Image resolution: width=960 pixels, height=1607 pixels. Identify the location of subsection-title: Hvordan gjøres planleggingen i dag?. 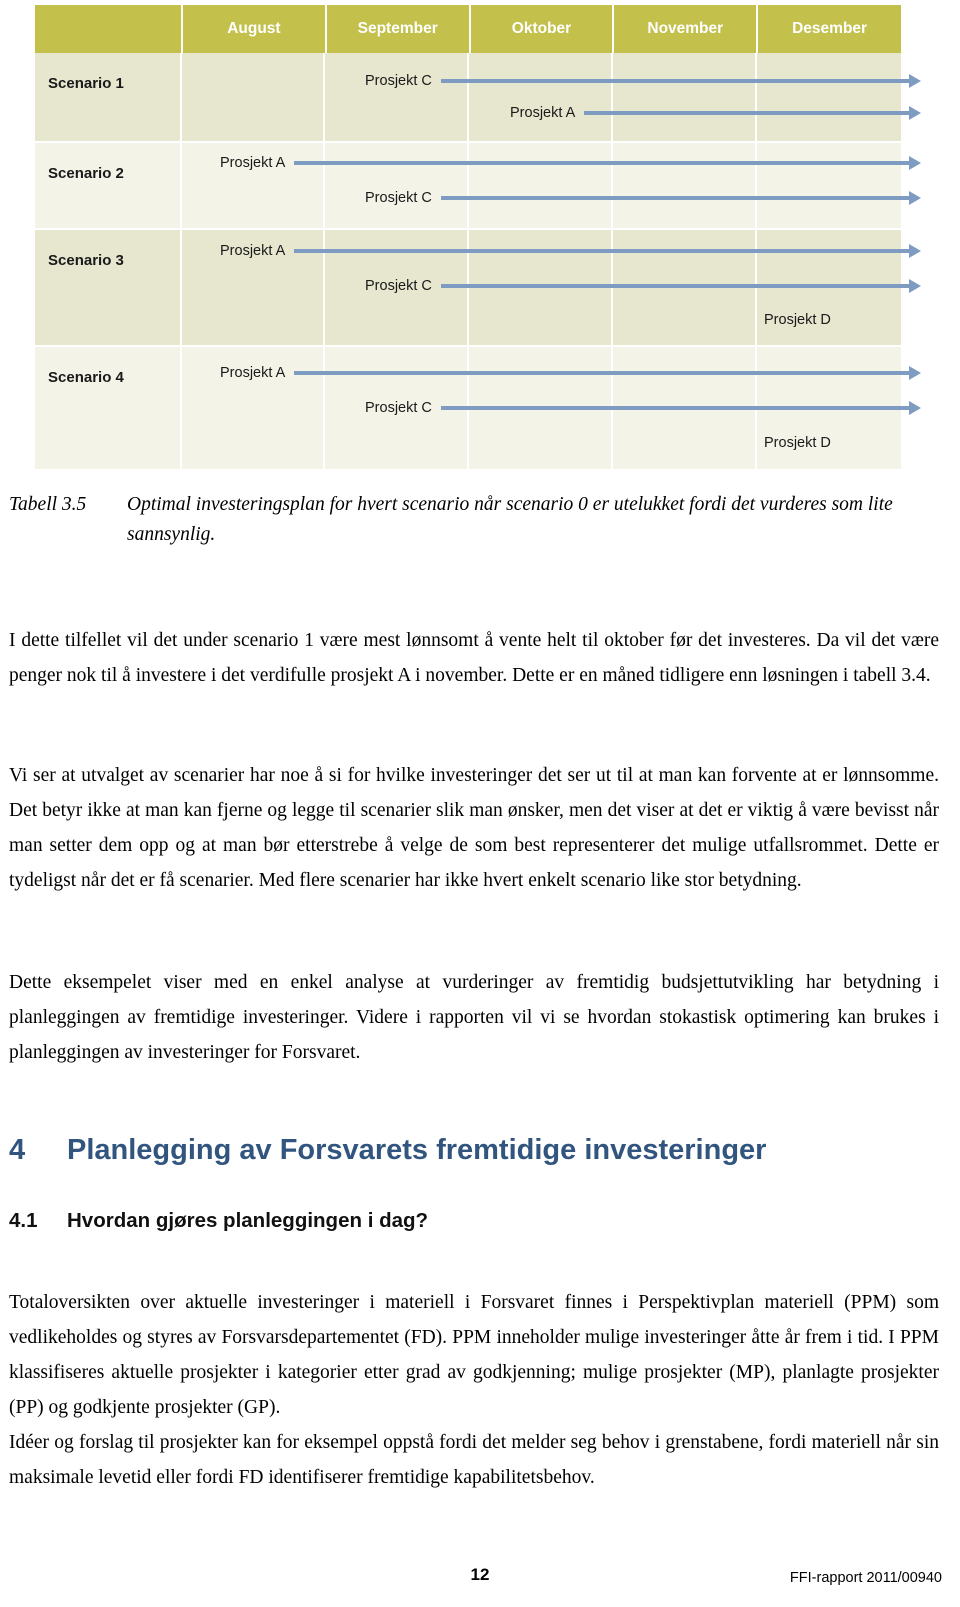
(248, 1220).